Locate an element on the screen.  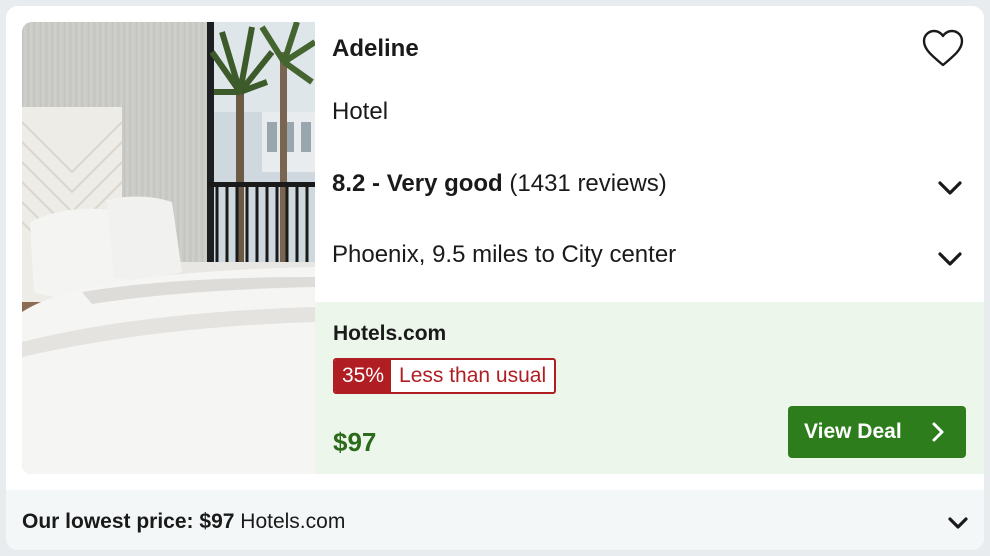
deal-price: $97 is located at coordinates (355, 442).